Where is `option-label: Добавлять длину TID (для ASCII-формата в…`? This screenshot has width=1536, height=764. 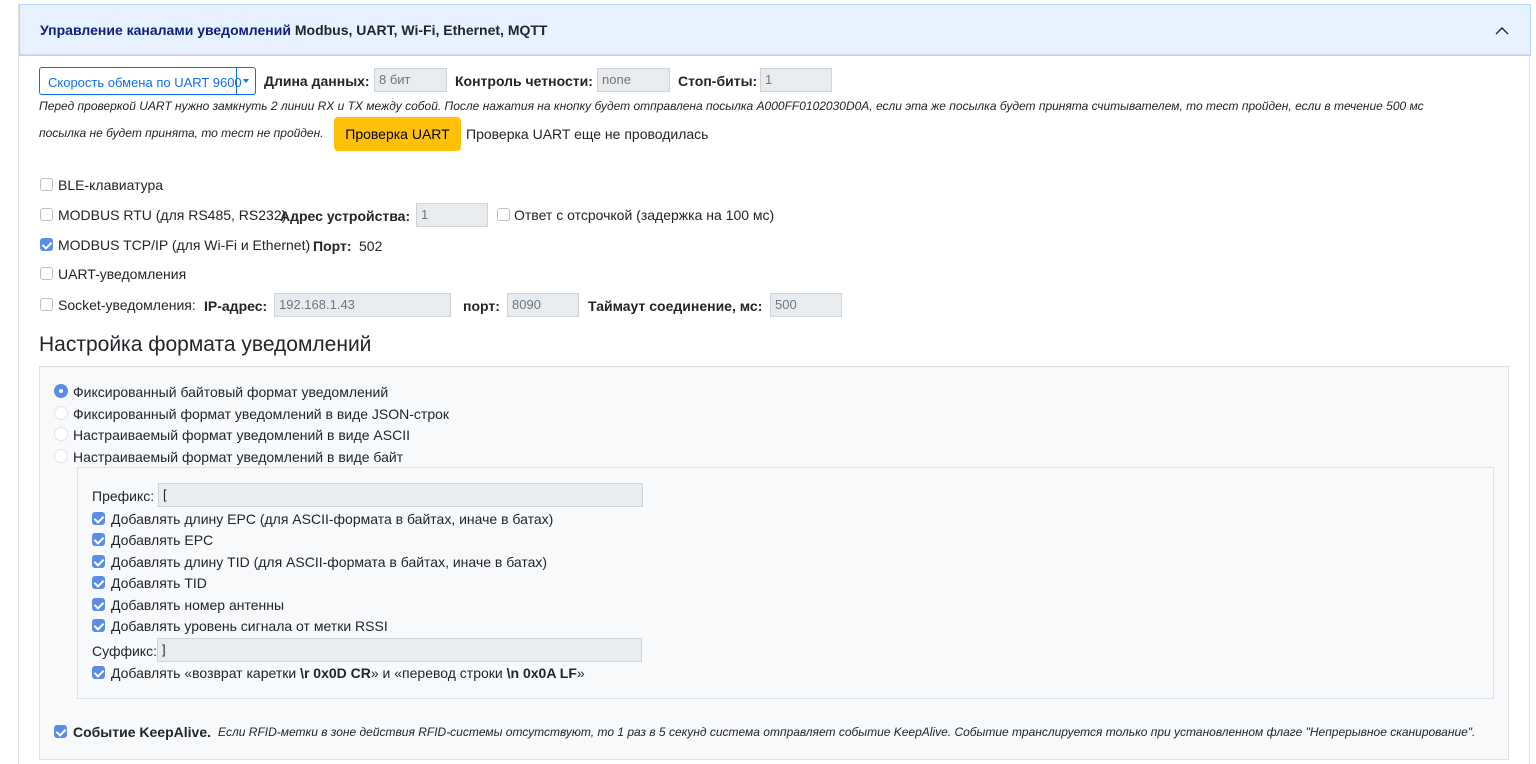
option-label: Добавлять длину TID (для ASCII-формата в… is located at coordinates (329, 562).